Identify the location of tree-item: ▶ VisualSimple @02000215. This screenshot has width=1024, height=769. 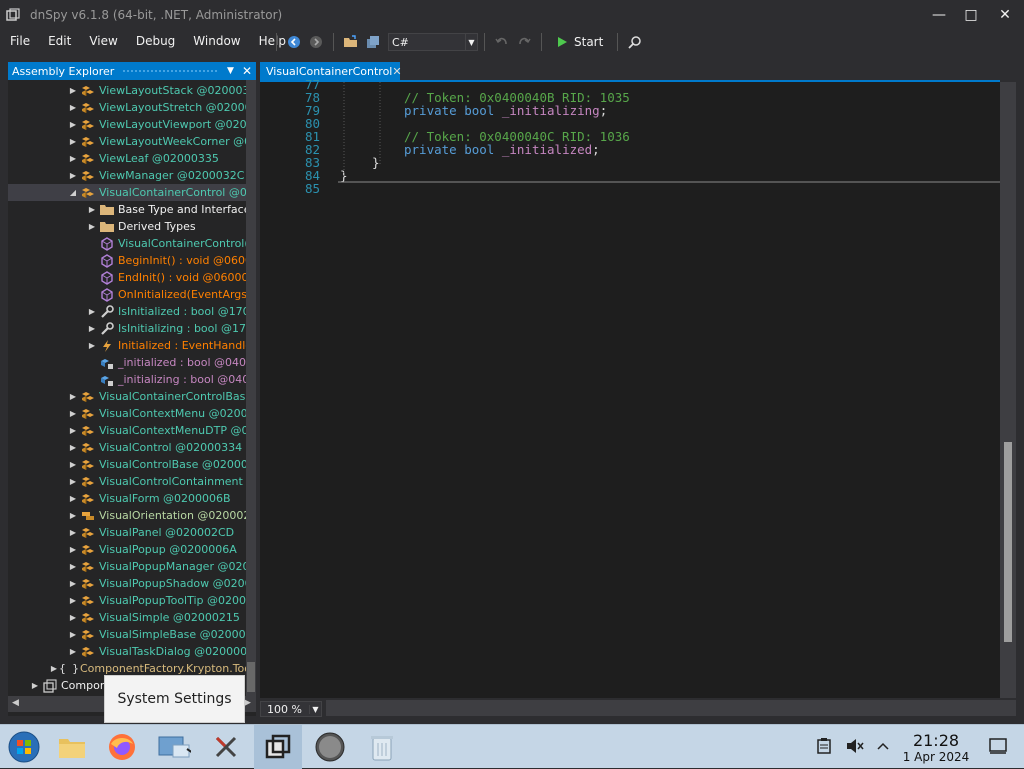
(127, 617).